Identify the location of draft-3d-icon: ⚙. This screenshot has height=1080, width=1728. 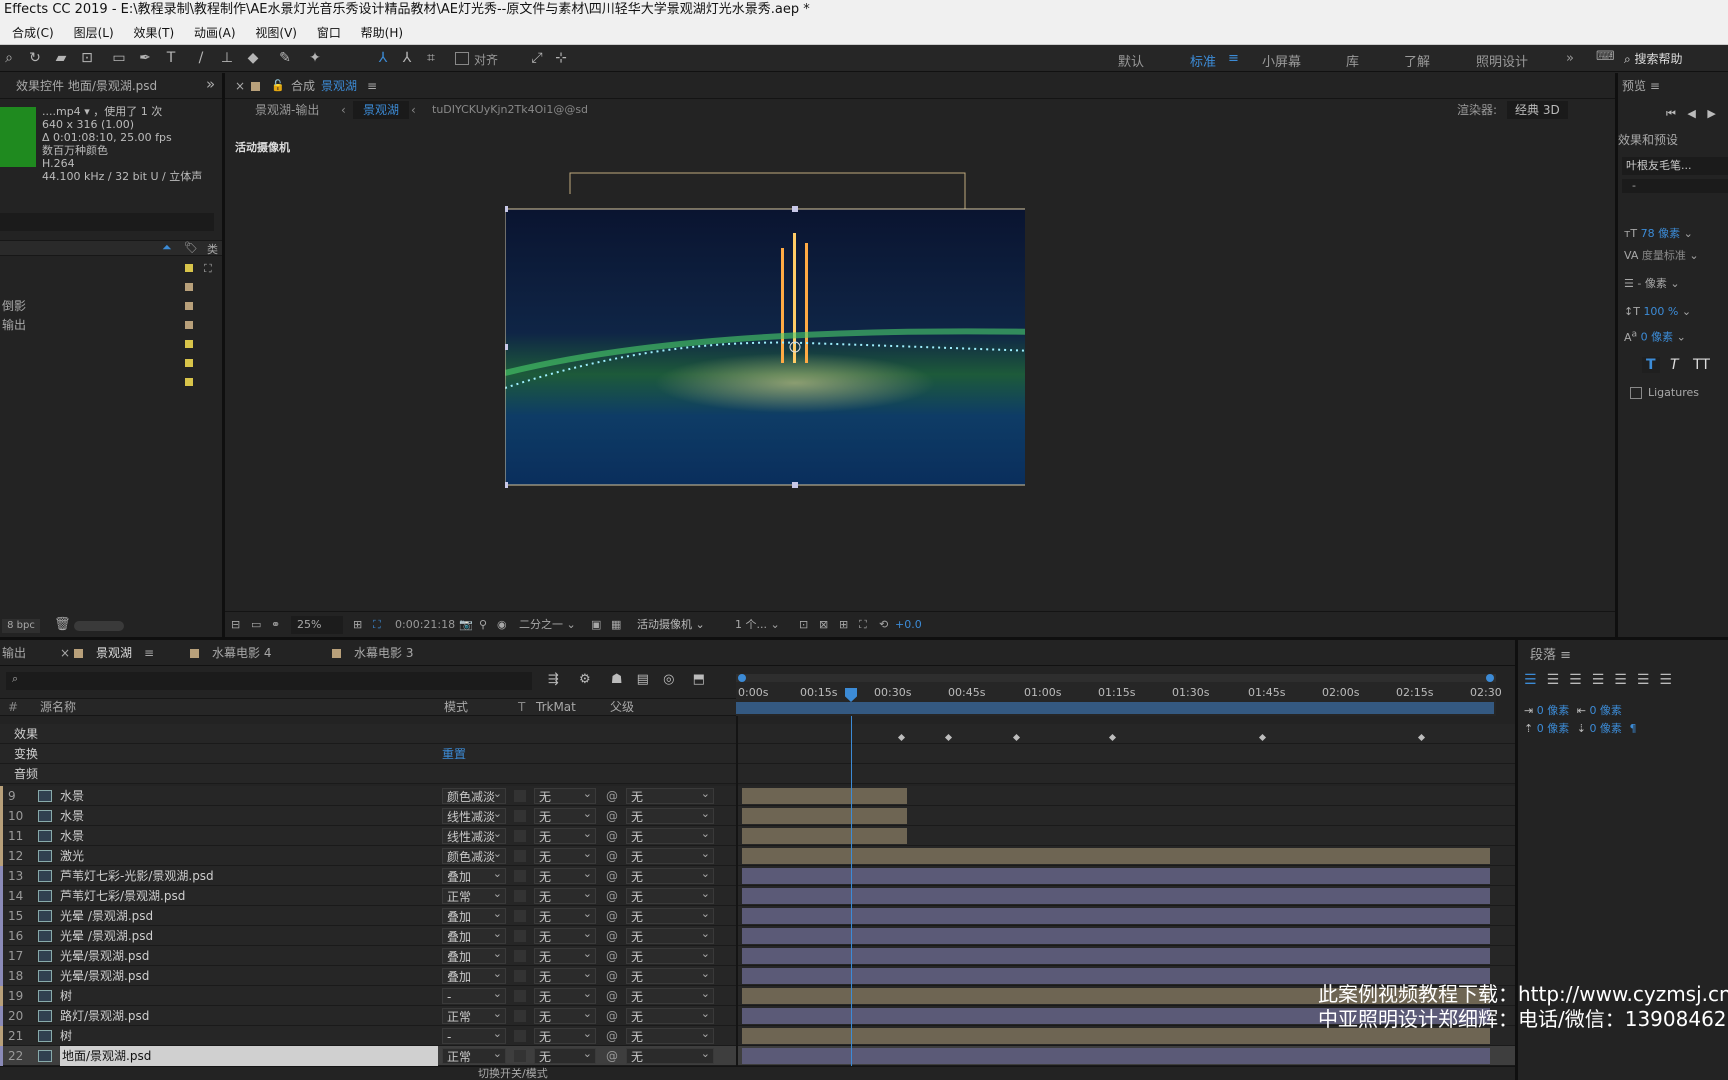
(585, 679).